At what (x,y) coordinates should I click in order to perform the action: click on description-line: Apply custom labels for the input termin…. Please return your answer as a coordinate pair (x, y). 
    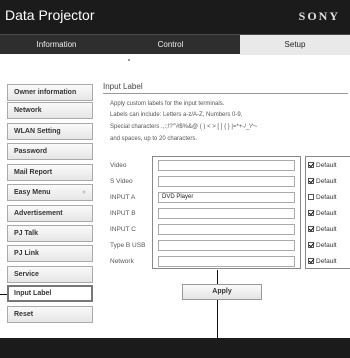
    Looking at the image, I should click on (167, 104).